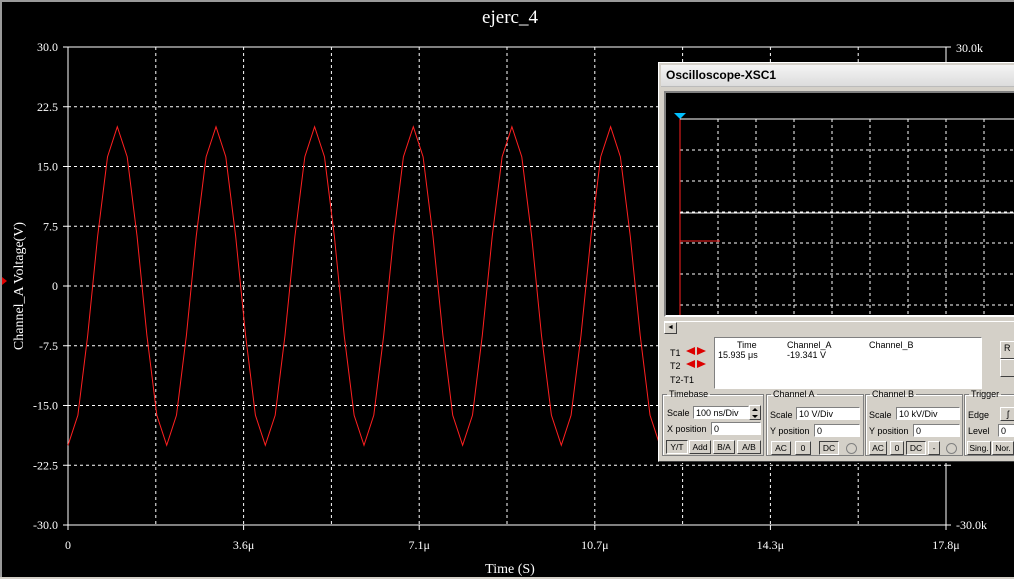 Image resolution: width=1014 pixels, height=579 pixels. Describe the element at coordinates (781, 448) in the screenshot. I see `channel-a-ac-button: AC` at that location.